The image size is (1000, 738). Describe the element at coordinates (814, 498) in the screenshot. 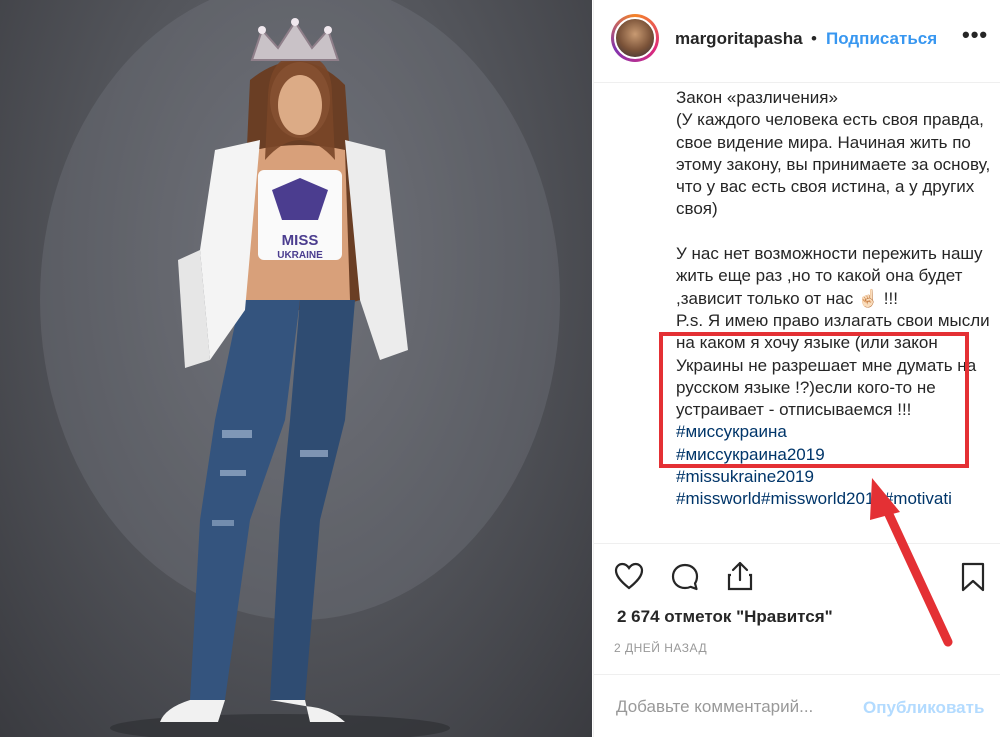

I see `hashtag-link: #missworld#missworld2019#motivati` at that location.